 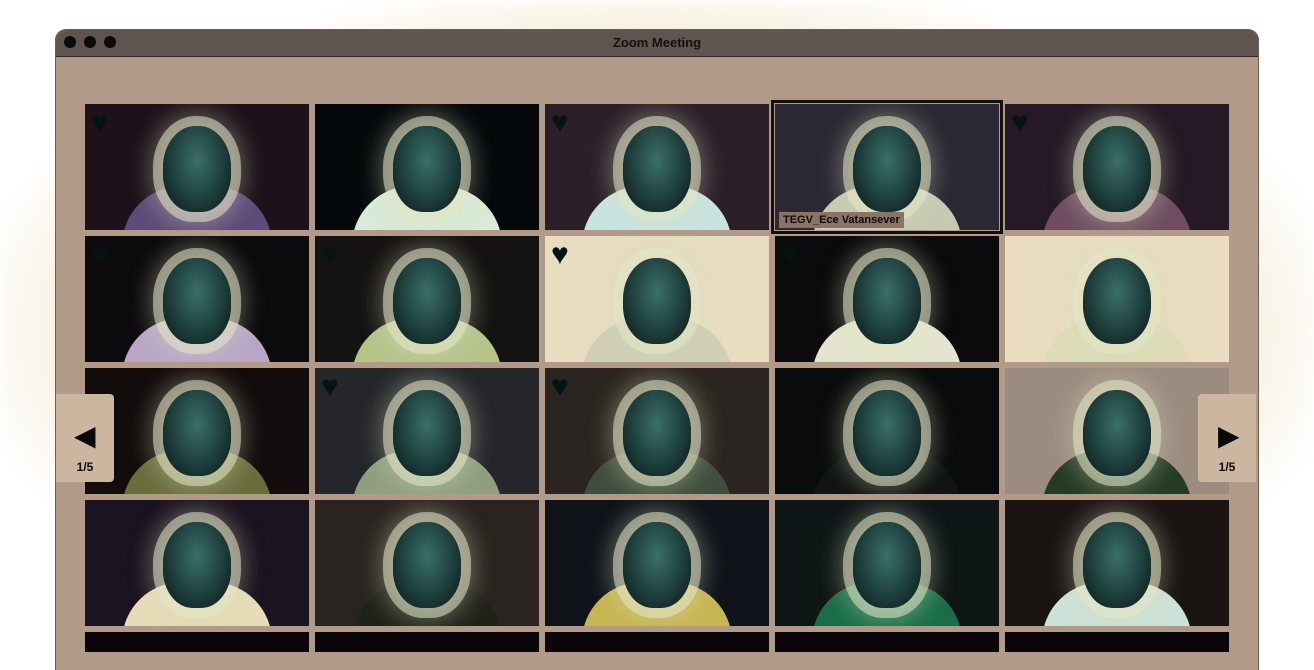 What do you see at coordinates (85, 467) in the screenshot?
I see `previous-page-indicator: 1/5` at bounding box center [85, 467].